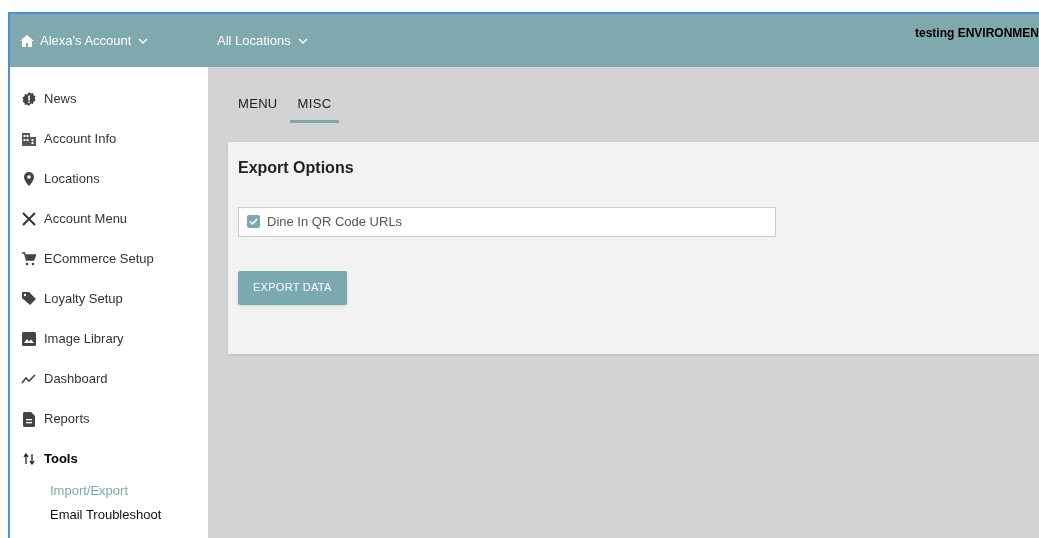 The width and height of the screenshot is (1039, 538). What do you see at coordinates (29, 179) in the screenshot?
I see `map-pin-icon` at bounding box center [29, 179].